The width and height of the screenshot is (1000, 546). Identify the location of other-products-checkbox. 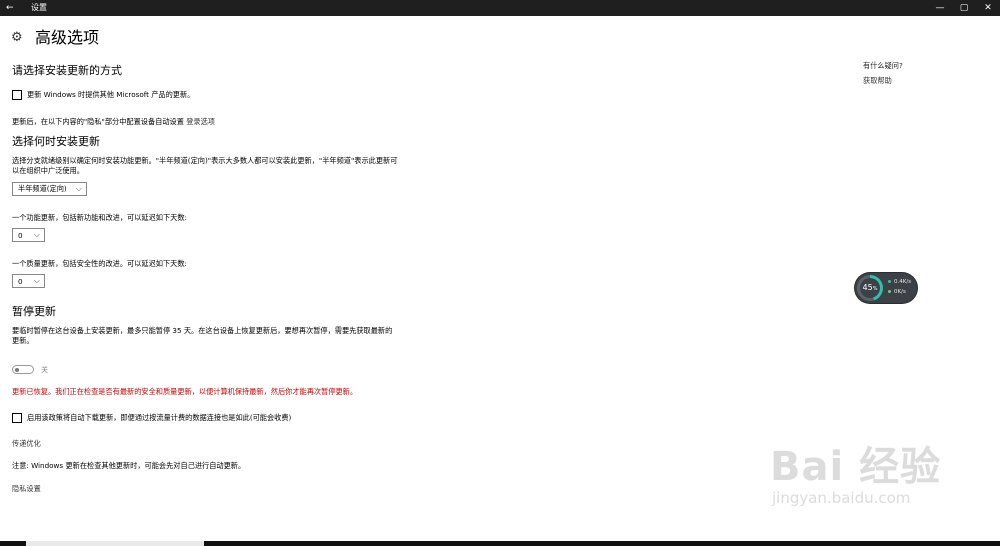
(17, 95).